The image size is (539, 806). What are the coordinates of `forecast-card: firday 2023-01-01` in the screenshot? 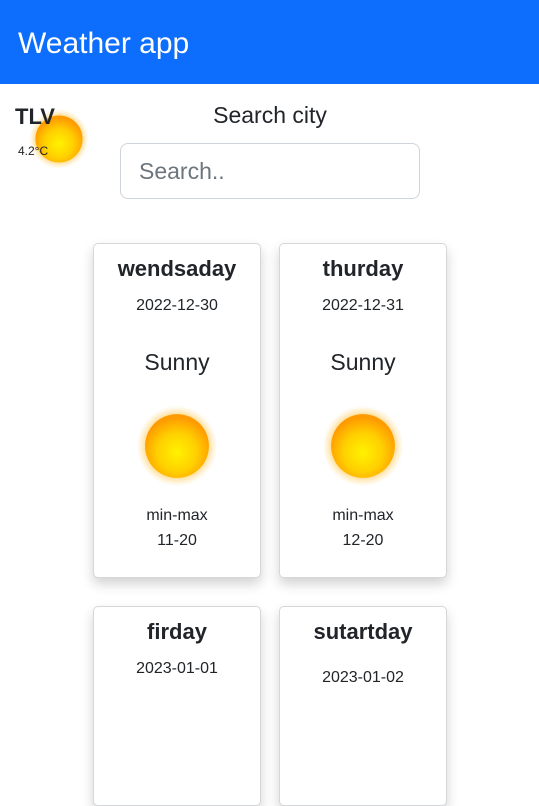 It's located at (177, 706).